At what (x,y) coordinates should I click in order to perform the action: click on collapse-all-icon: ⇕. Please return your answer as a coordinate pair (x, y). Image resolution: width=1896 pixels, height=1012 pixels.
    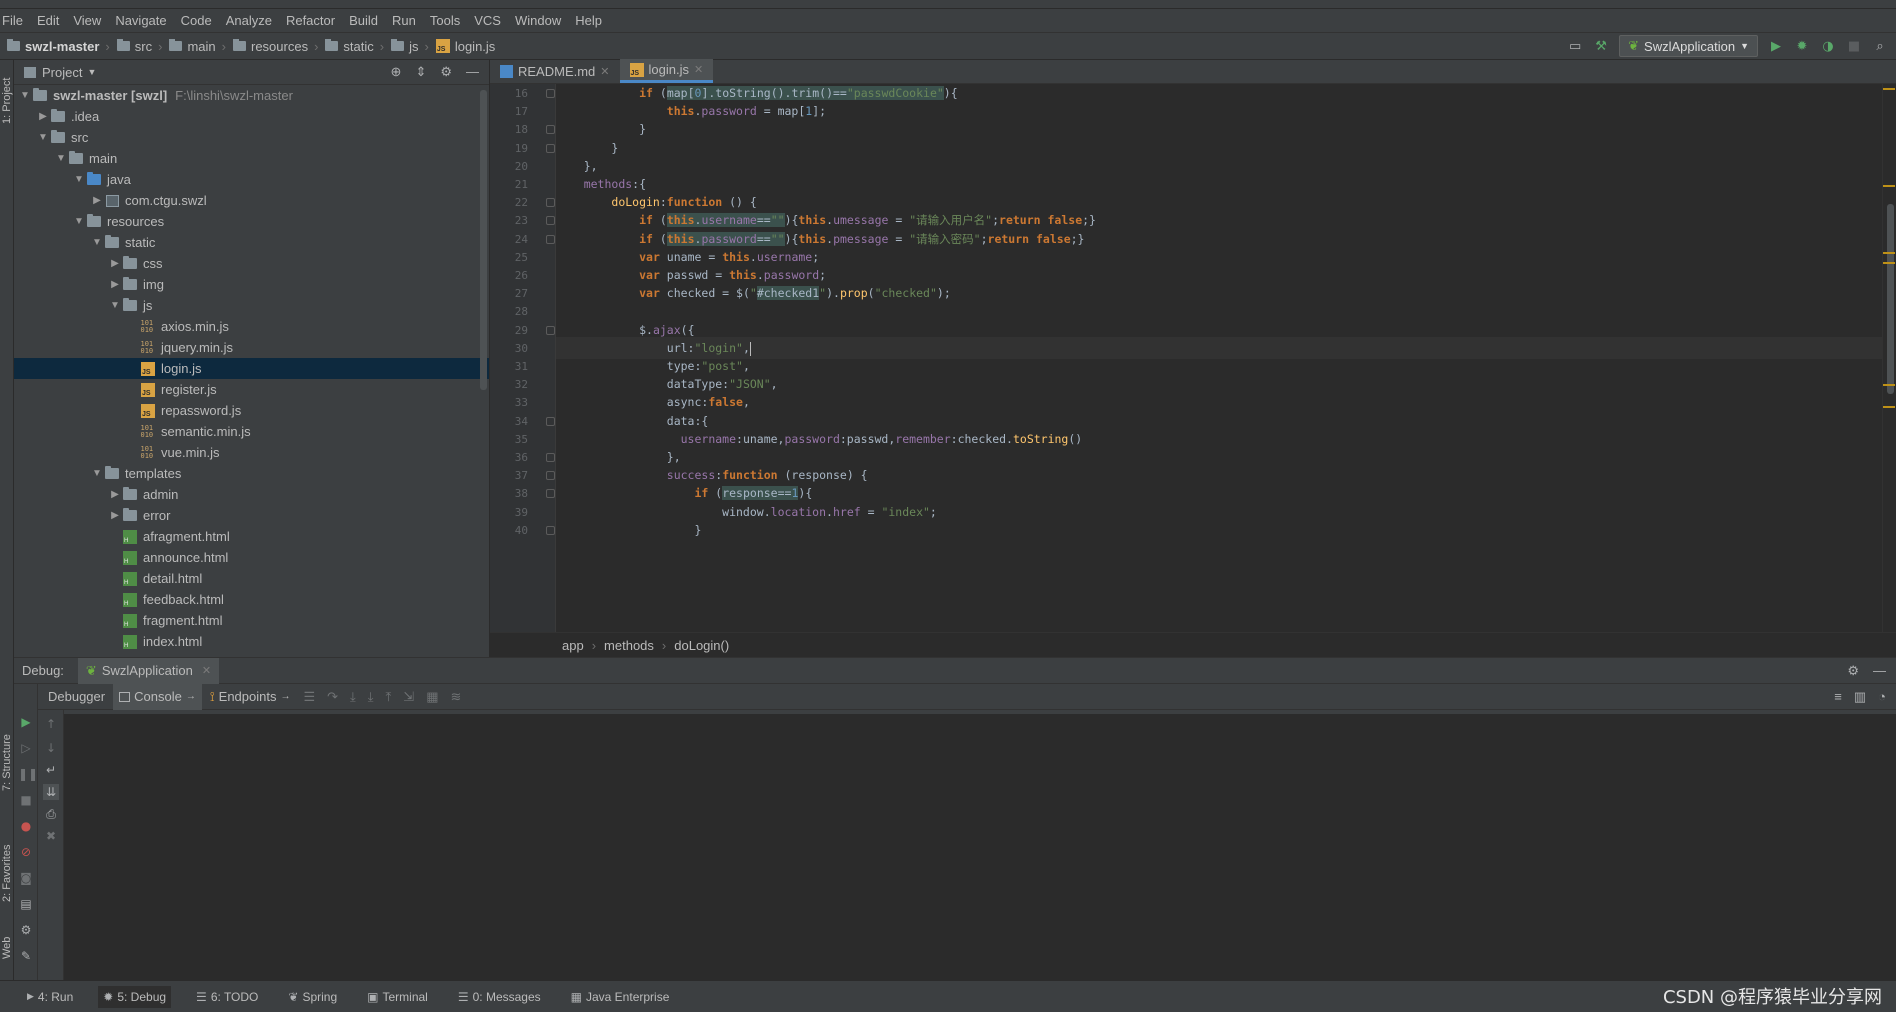
    Looking at the image, I should click on (420, 72).